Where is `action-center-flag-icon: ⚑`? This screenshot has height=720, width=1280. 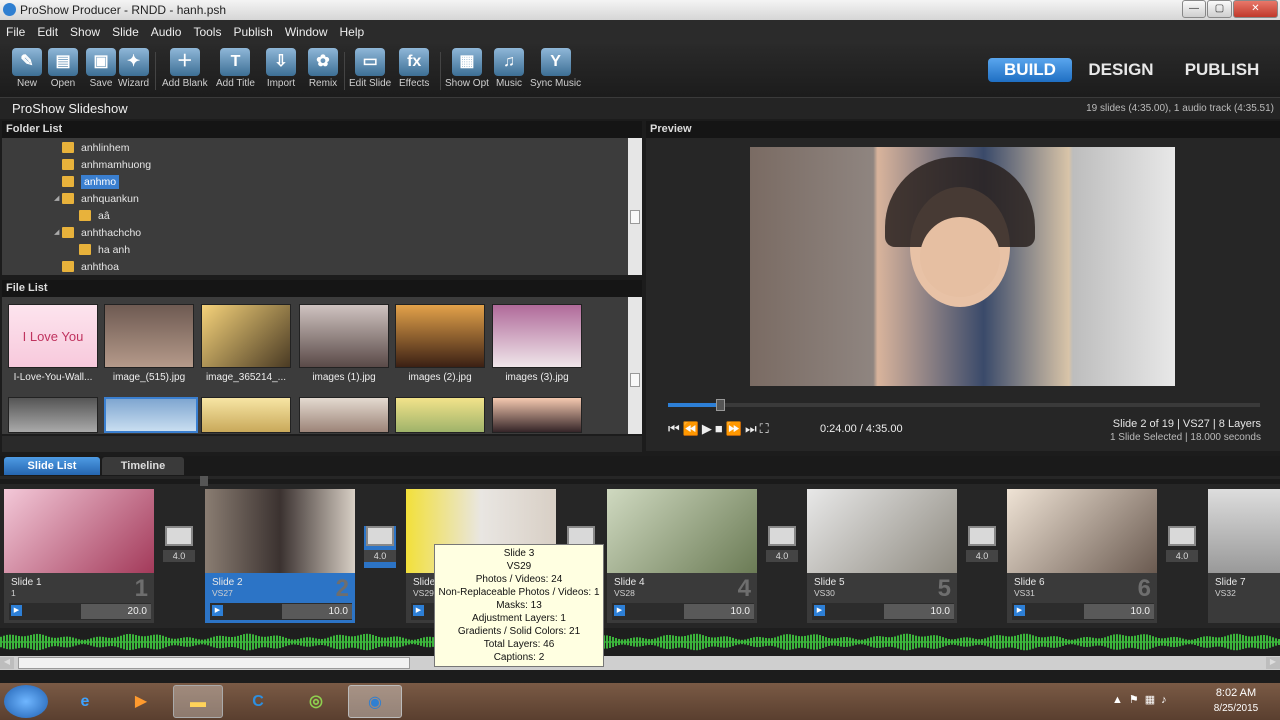 action-center-flag-icon: ⚑ is located at coordinates (1137, 700).